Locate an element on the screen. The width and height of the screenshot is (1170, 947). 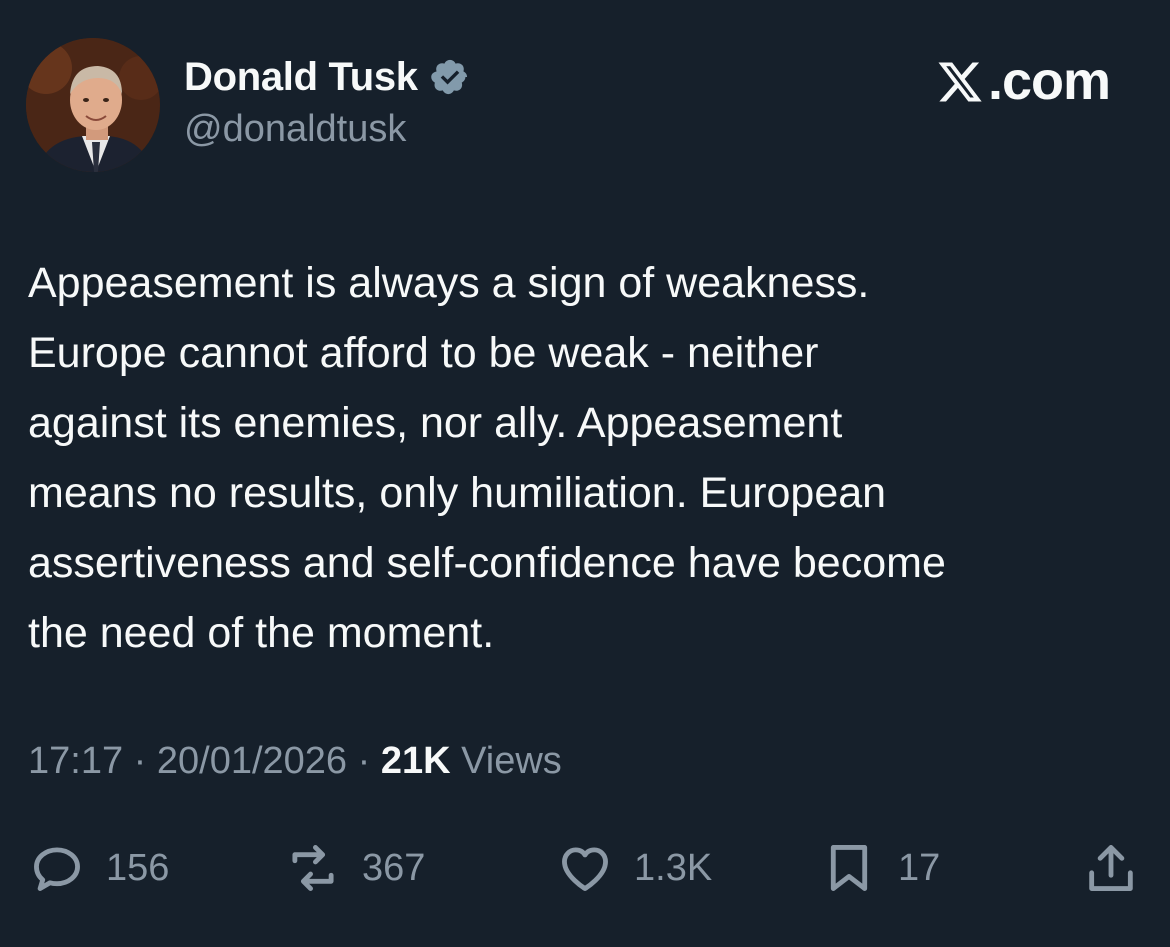
tweet-time: 17:17 is located at coordinates (75, 761).